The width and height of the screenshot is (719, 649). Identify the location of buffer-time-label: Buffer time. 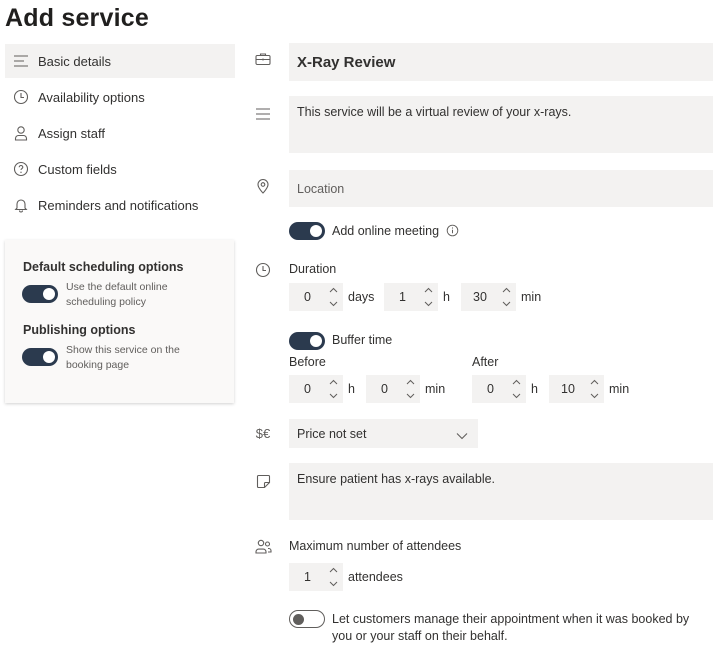
(362, 340).